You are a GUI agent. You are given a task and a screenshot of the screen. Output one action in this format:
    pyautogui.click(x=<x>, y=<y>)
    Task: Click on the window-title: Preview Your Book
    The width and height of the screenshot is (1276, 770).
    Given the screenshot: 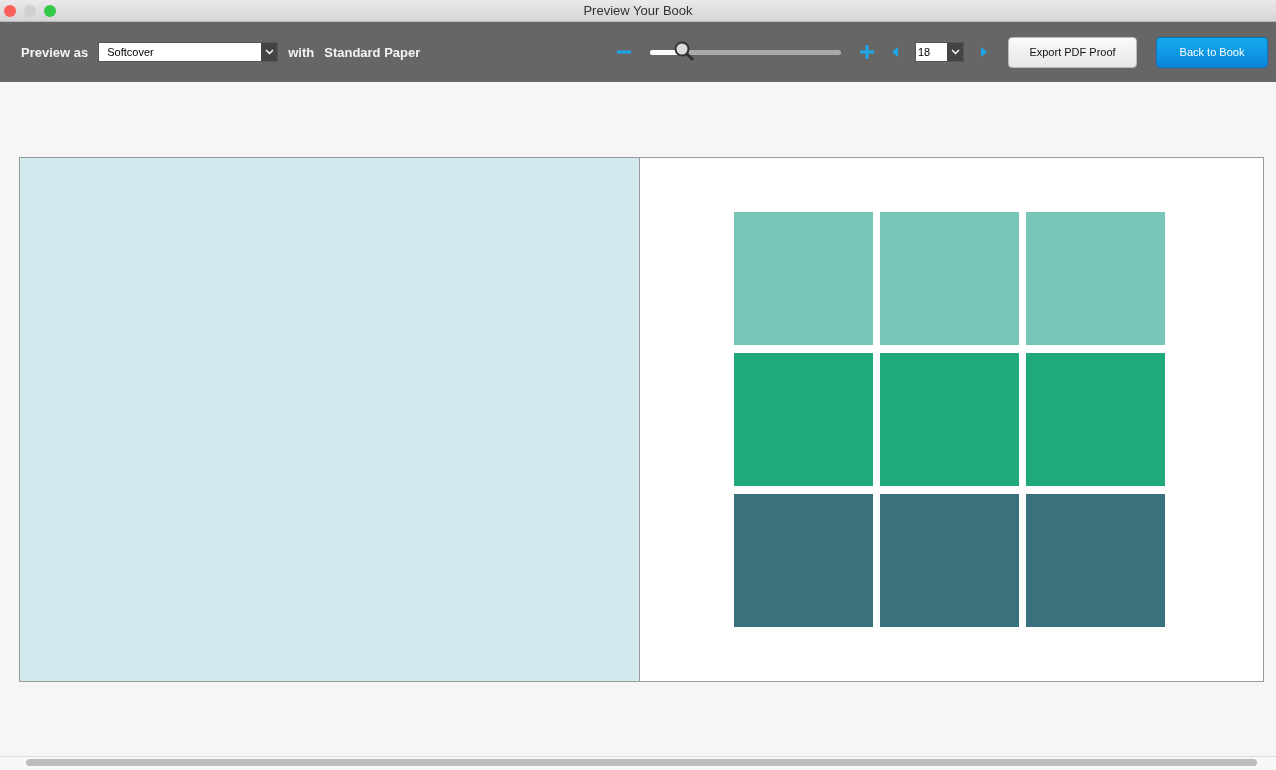 What is the action you would take?
    pyautogui.click(x=638, y=10)
    